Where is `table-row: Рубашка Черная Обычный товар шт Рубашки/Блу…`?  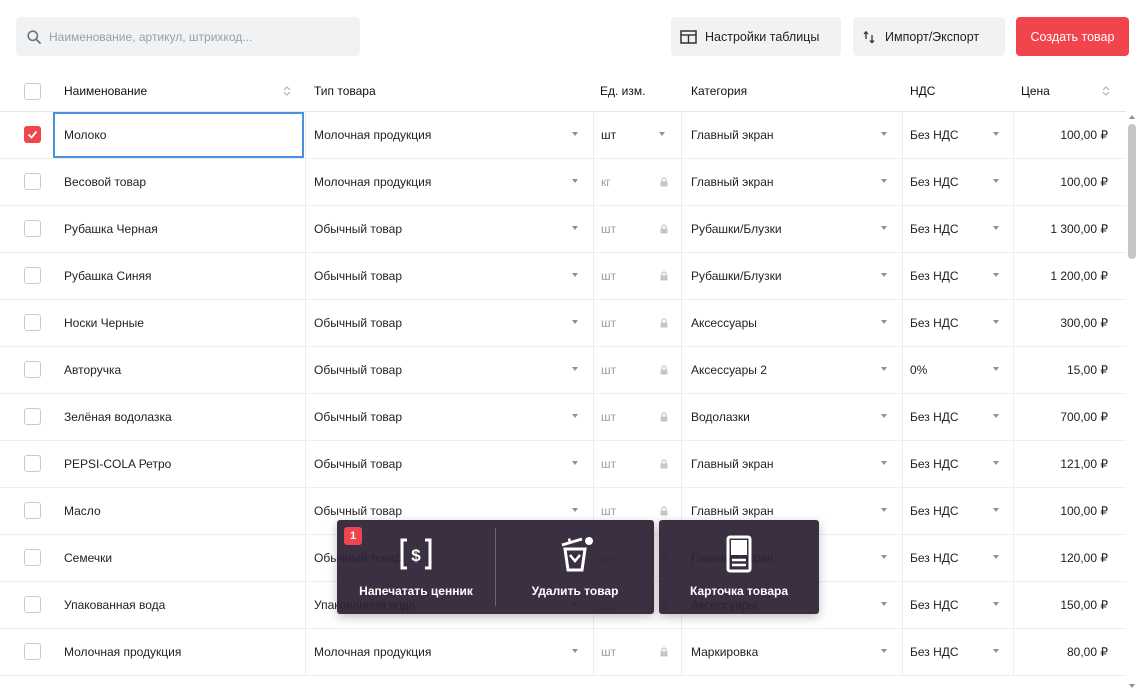
table-row: Рубашка Черная Обычный товар шт Рубашки/Блу… is located at coordinates (563, 229).